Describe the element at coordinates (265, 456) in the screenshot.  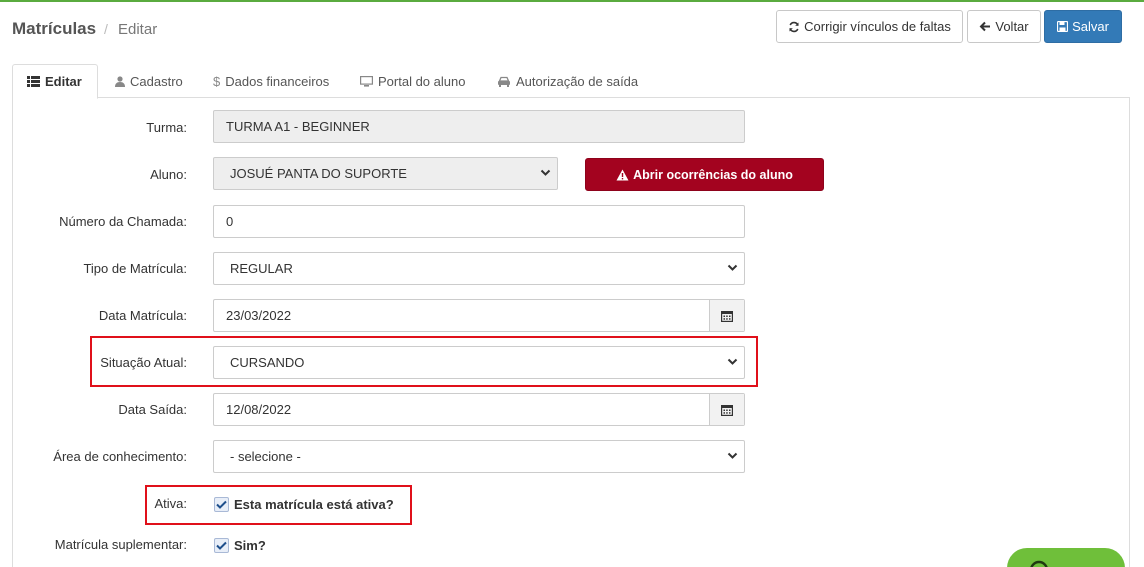
I see `area-conhecimento-value: - selecione -` at that location.